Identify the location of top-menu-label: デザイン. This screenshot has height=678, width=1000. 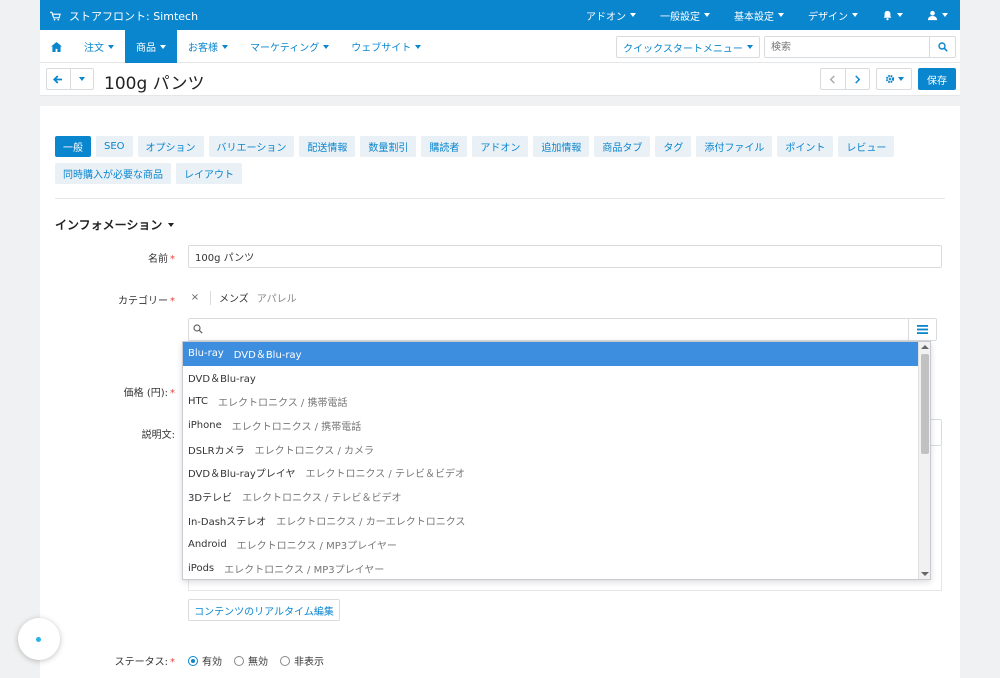
(828, 17).